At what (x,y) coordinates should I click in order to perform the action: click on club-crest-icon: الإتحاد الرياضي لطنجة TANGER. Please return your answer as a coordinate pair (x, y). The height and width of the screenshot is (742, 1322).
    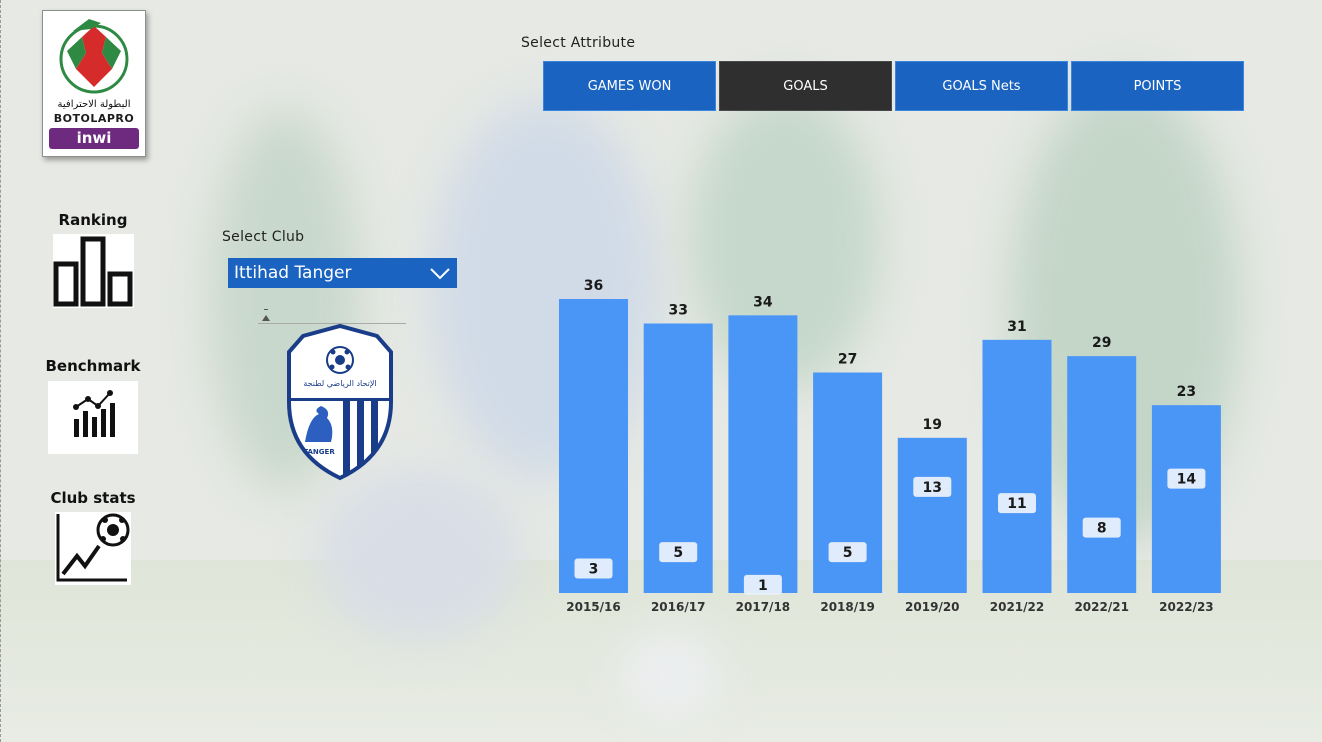
    Looking at the image, I should click on (340, 402).